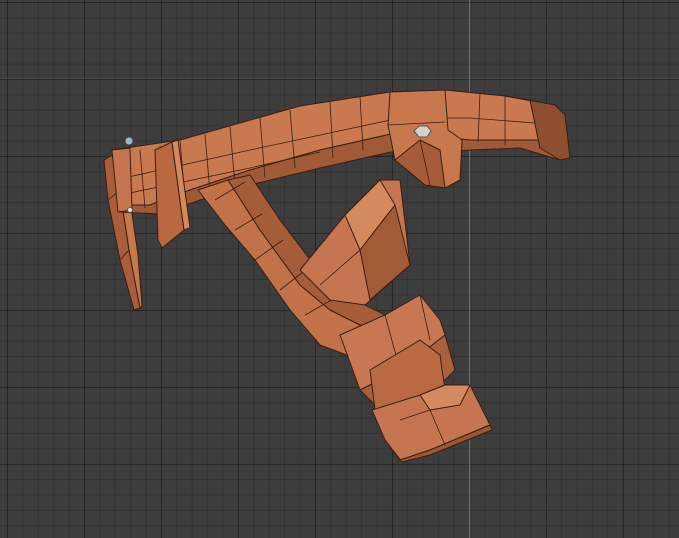 This screenshot has height=538, width=679. I want to click on inner-block, so click(355, 242).